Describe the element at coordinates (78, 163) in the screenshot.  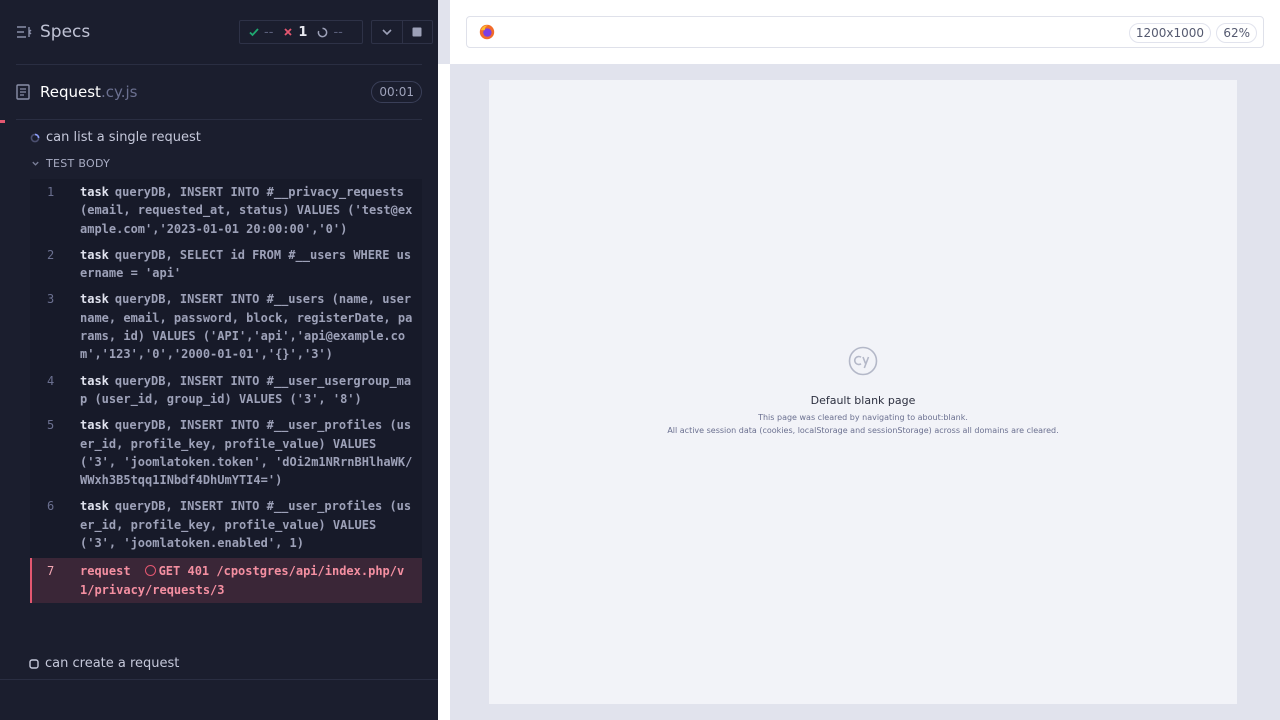
I see `test-body-label: TEST BODY` at that location.